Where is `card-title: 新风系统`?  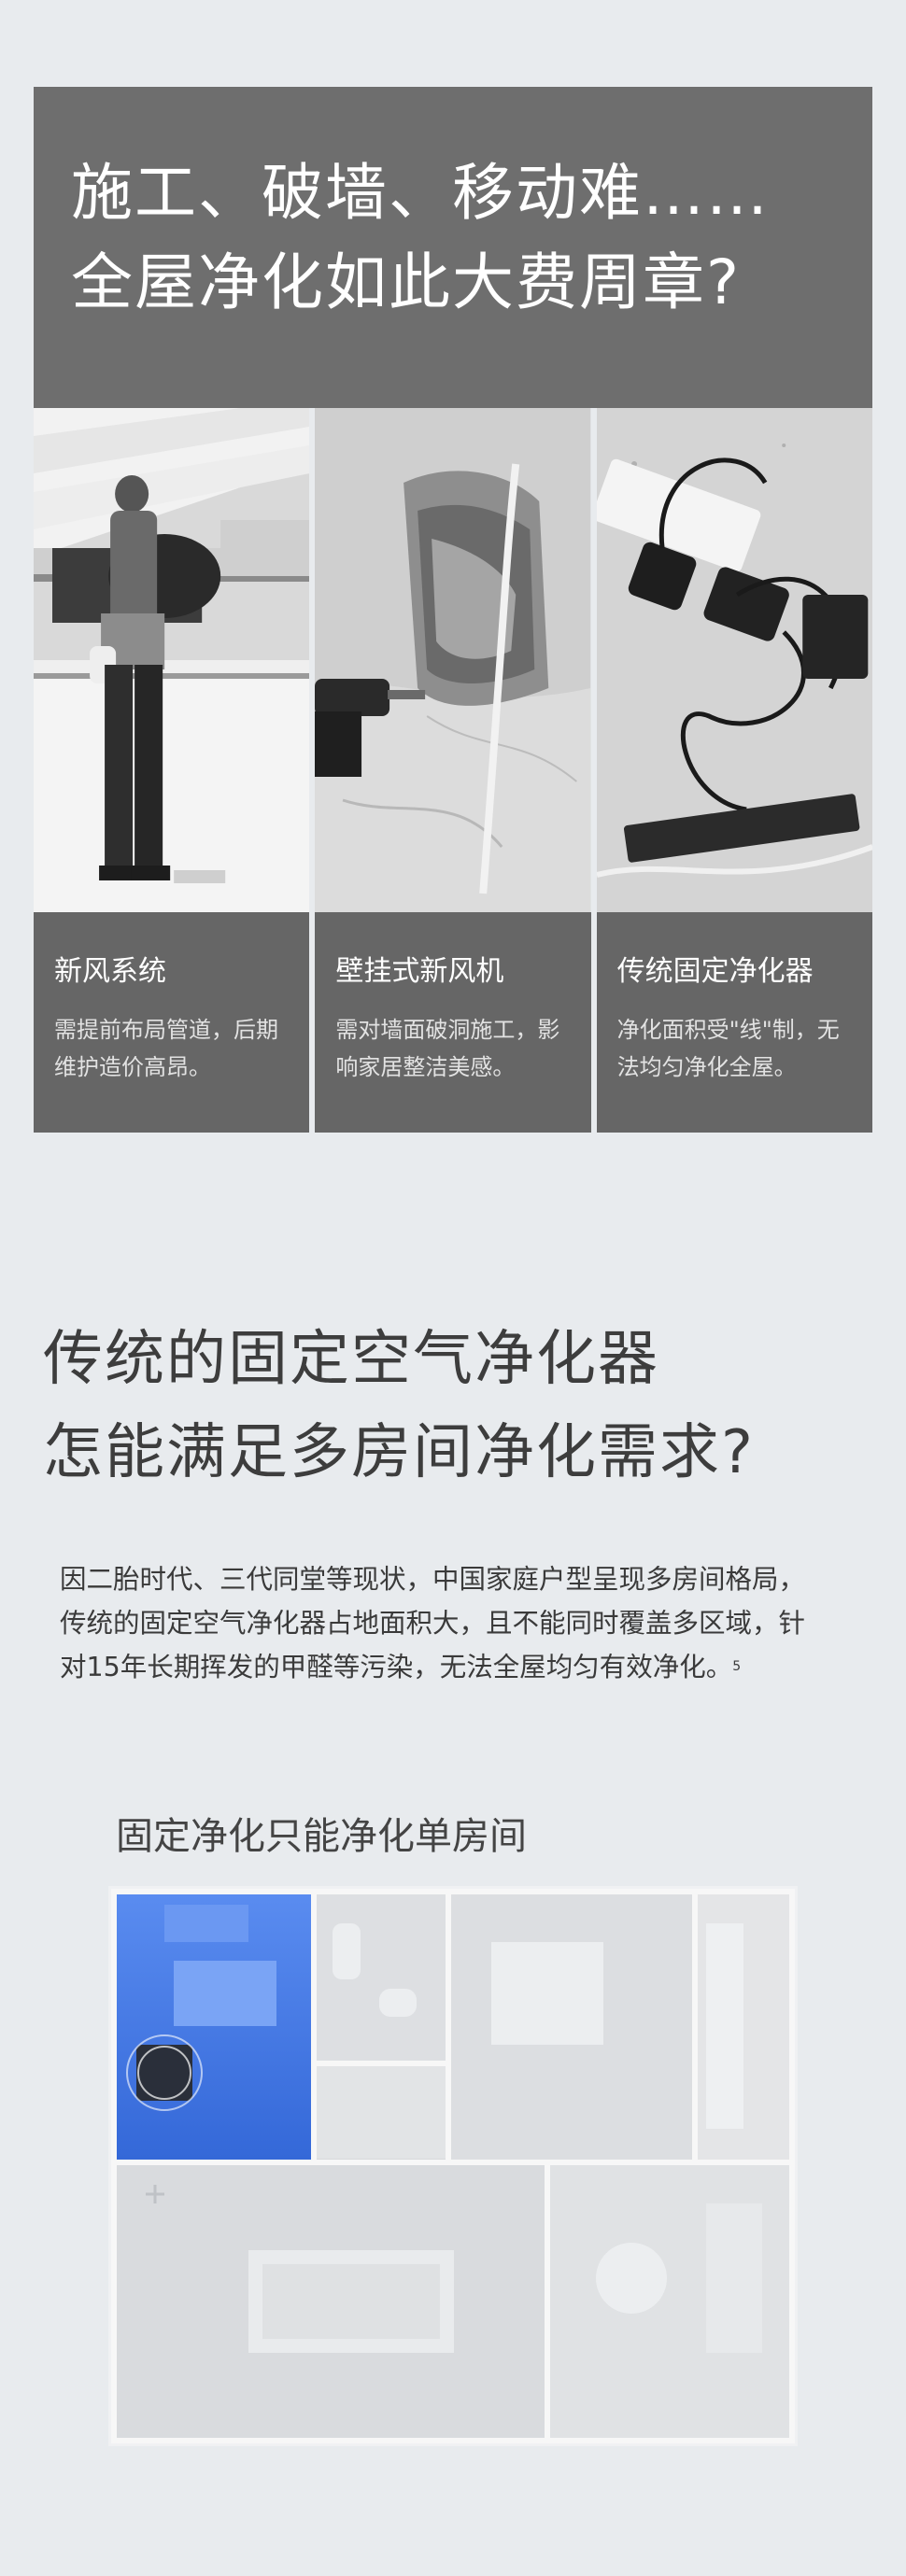 card-title: 新风系统 is located at coordinates (110, 971).